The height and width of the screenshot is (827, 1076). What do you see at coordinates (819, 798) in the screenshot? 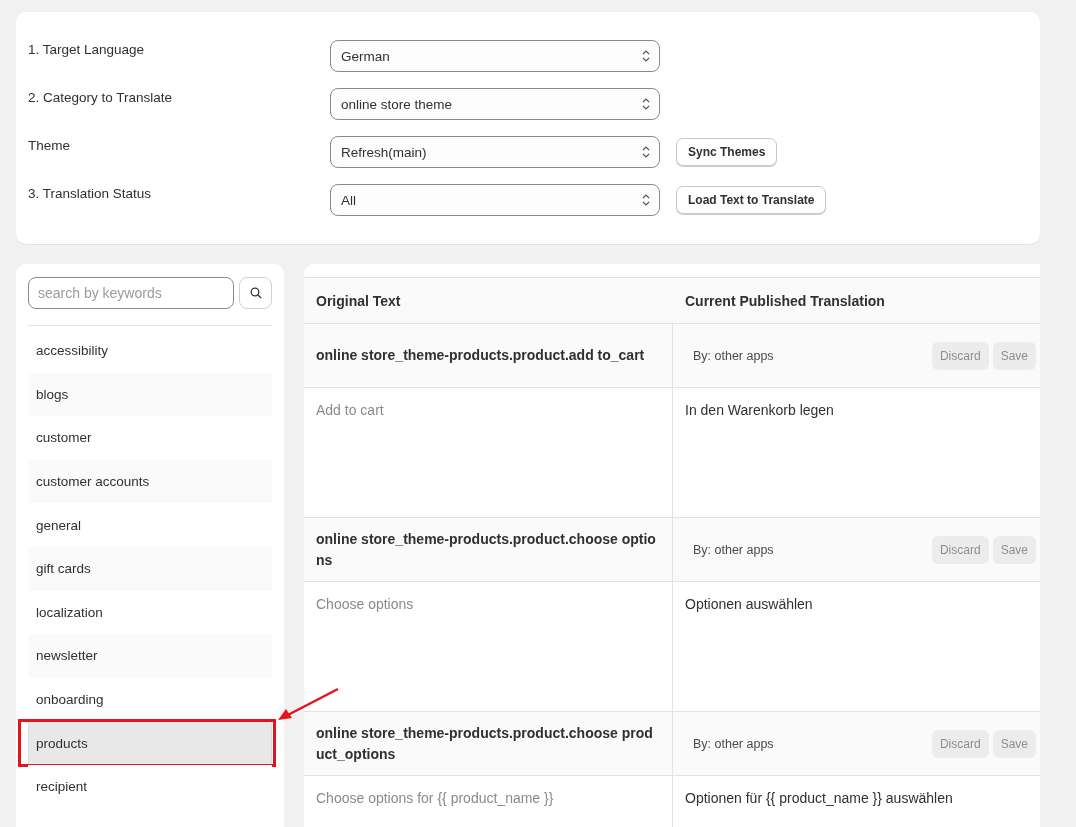
I see `translation-text: Optionen für {{ product_name }} auswählen` at bounding box center [819, 798].